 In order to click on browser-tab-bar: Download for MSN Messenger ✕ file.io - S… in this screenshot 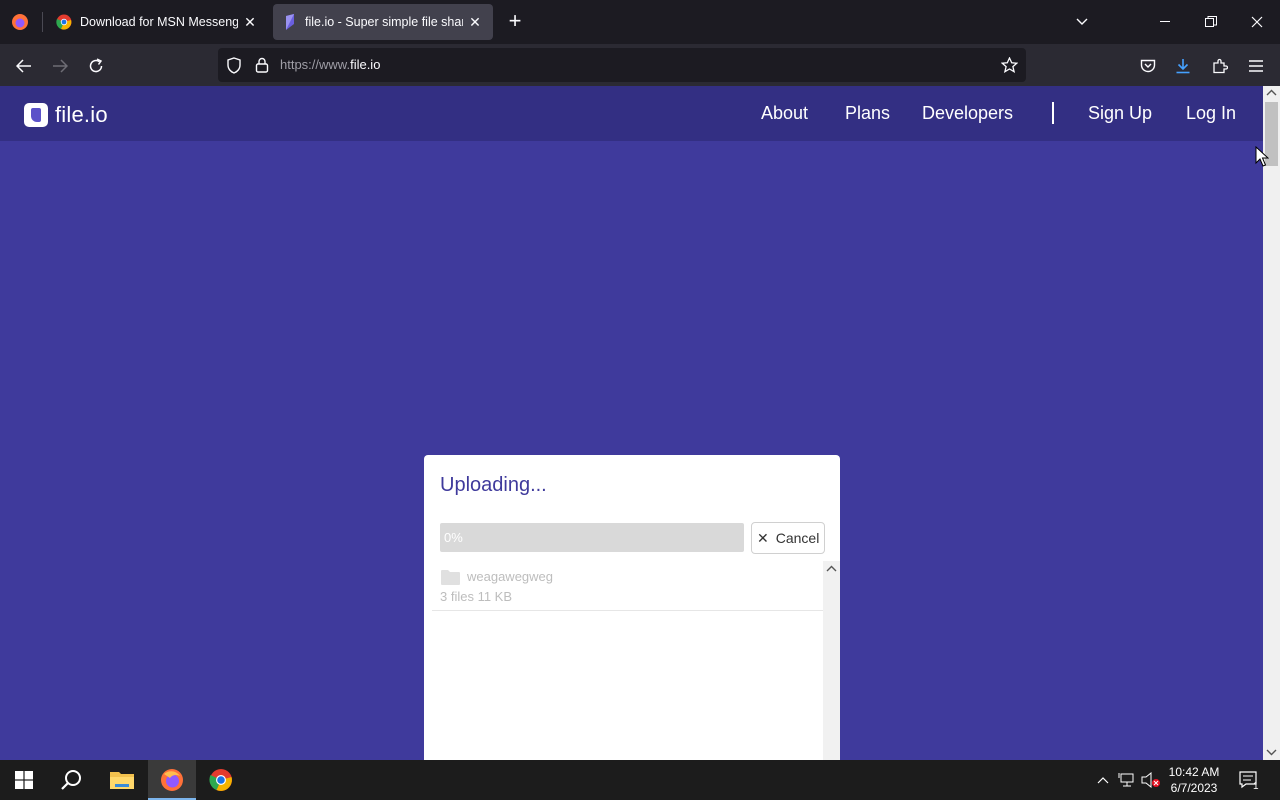, I will do `click(640, 22)`.